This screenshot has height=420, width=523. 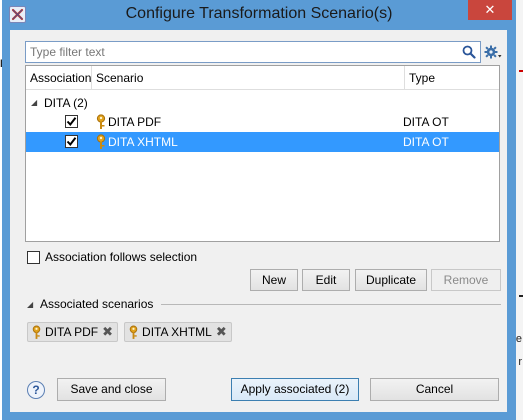 I want to click on save-and-close-button: Save and close, so click(x=111, y=389).